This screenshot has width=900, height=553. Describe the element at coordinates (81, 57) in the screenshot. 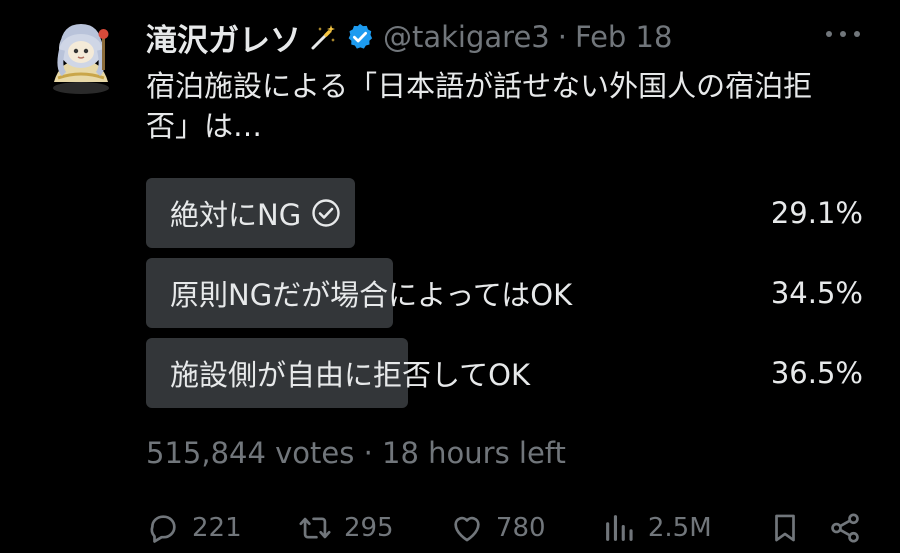

I see `avatar` at that location.